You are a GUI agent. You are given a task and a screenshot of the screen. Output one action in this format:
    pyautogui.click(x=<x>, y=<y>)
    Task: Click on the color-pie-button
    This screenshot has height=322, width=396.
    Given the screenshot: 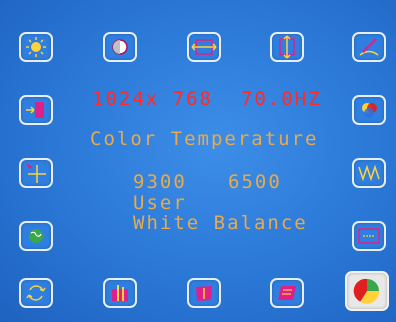 What is the action you would take?
    pyautogui.click(x=367, y=291)
    